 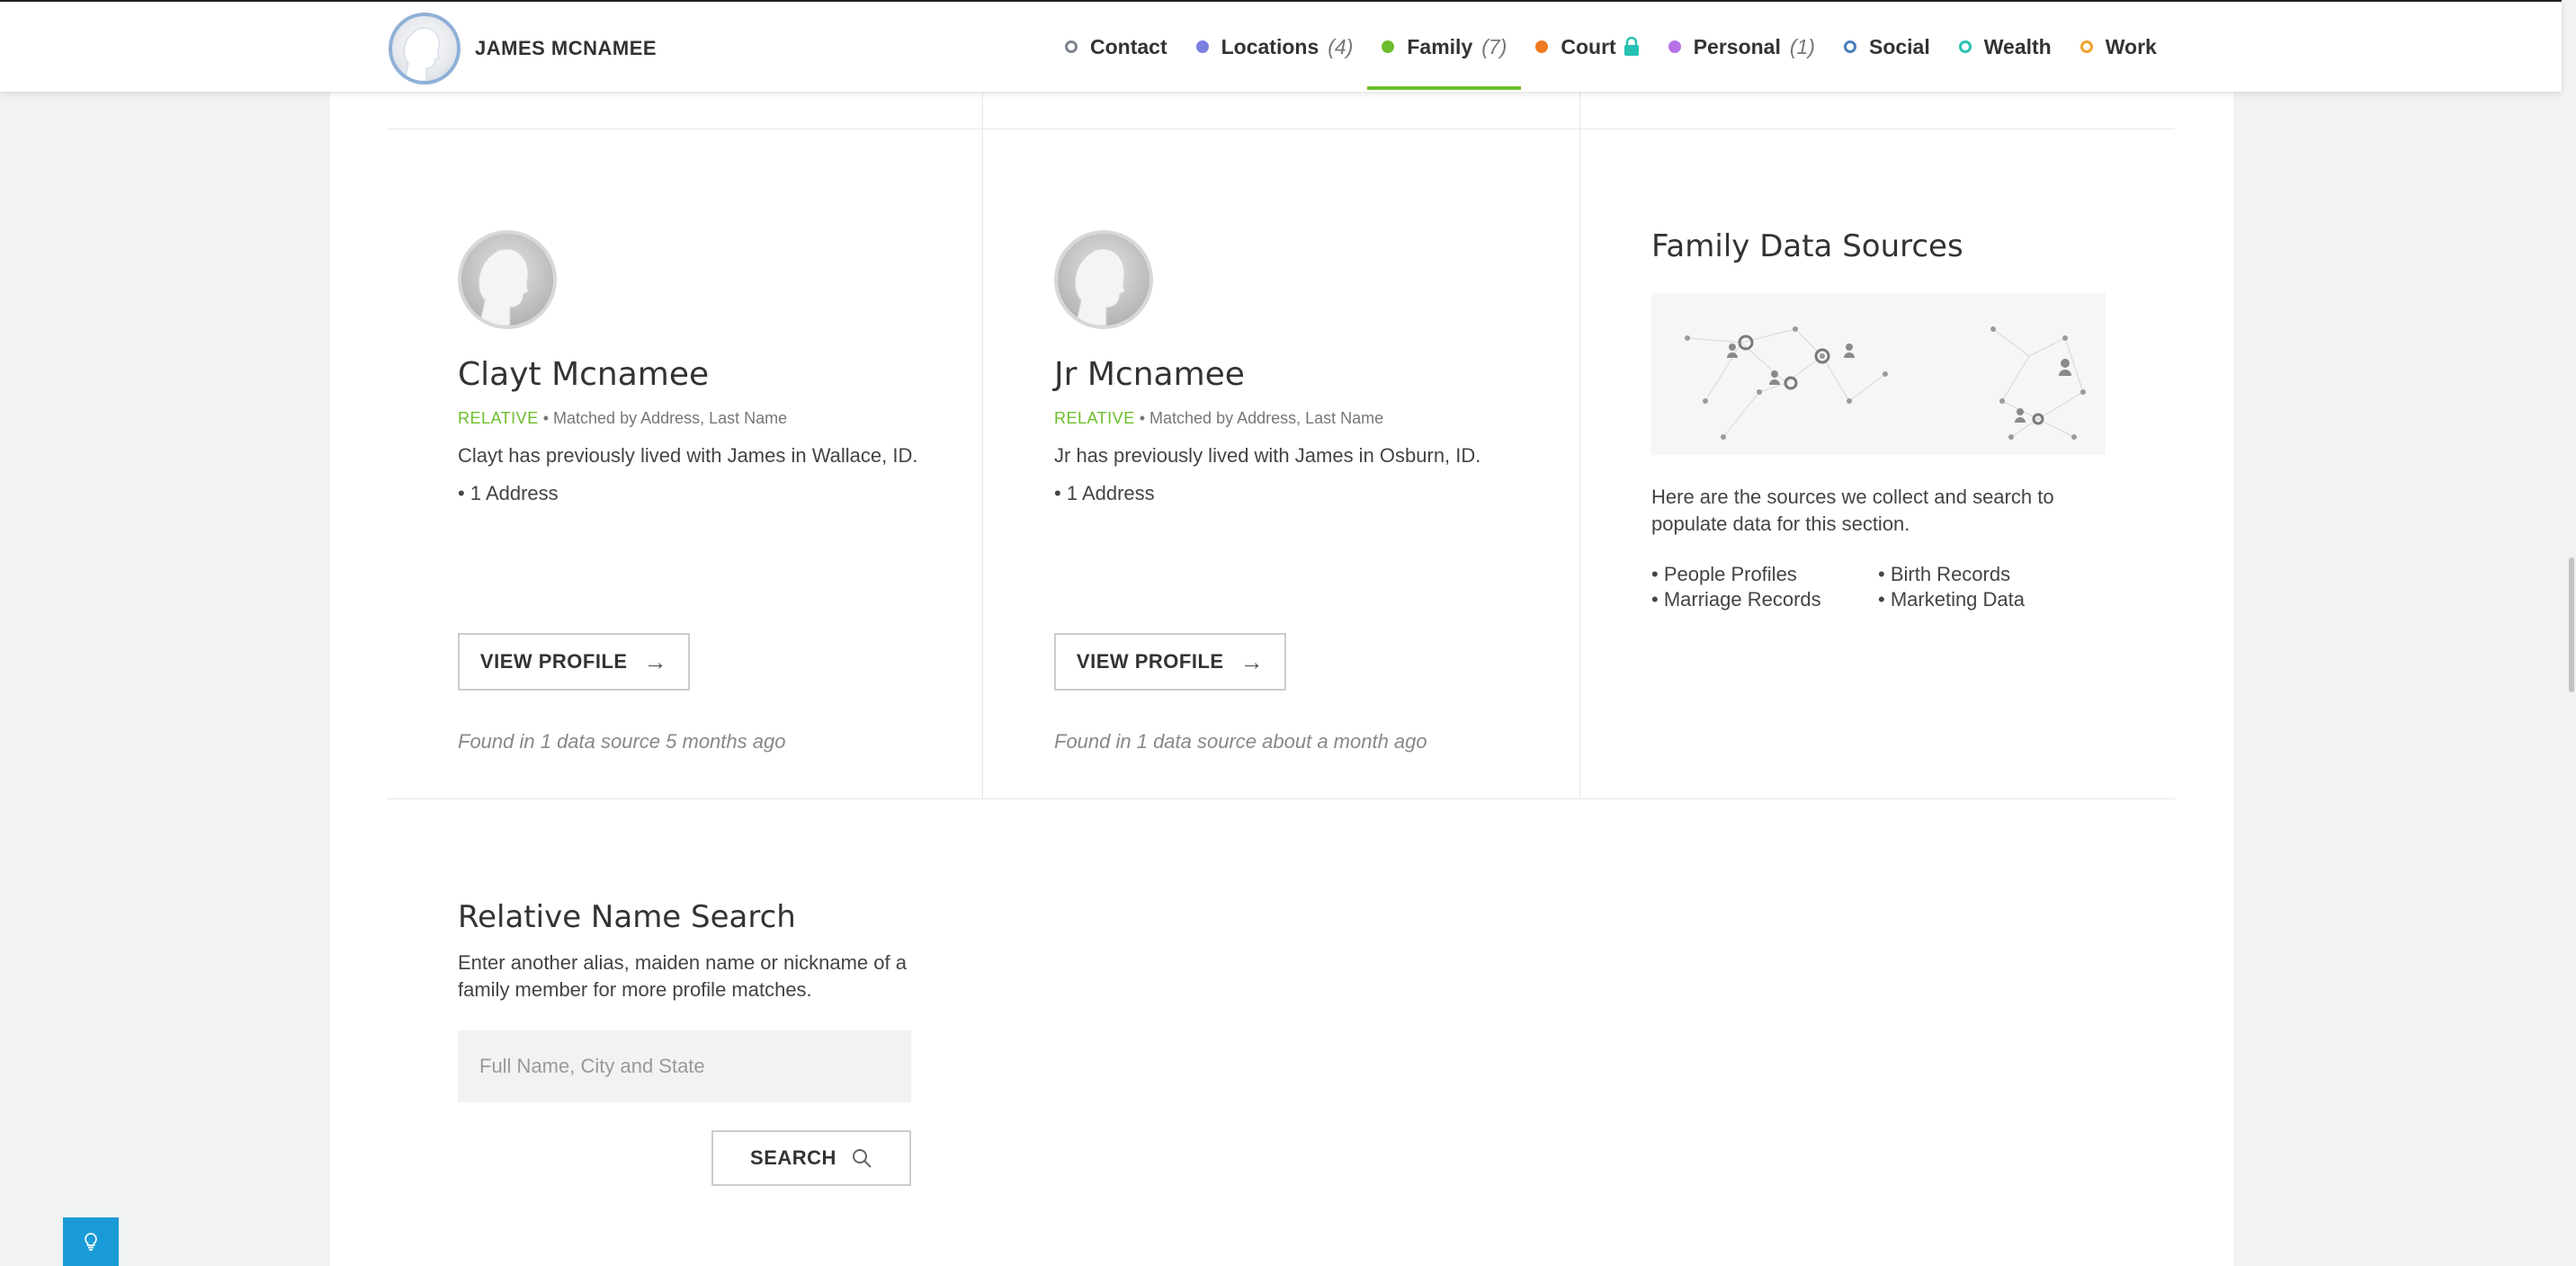 What do you see at coordinates (2017, 46) in the screenshot?
I see `tab-label: Wealth` at bounding box center [2017, 46].